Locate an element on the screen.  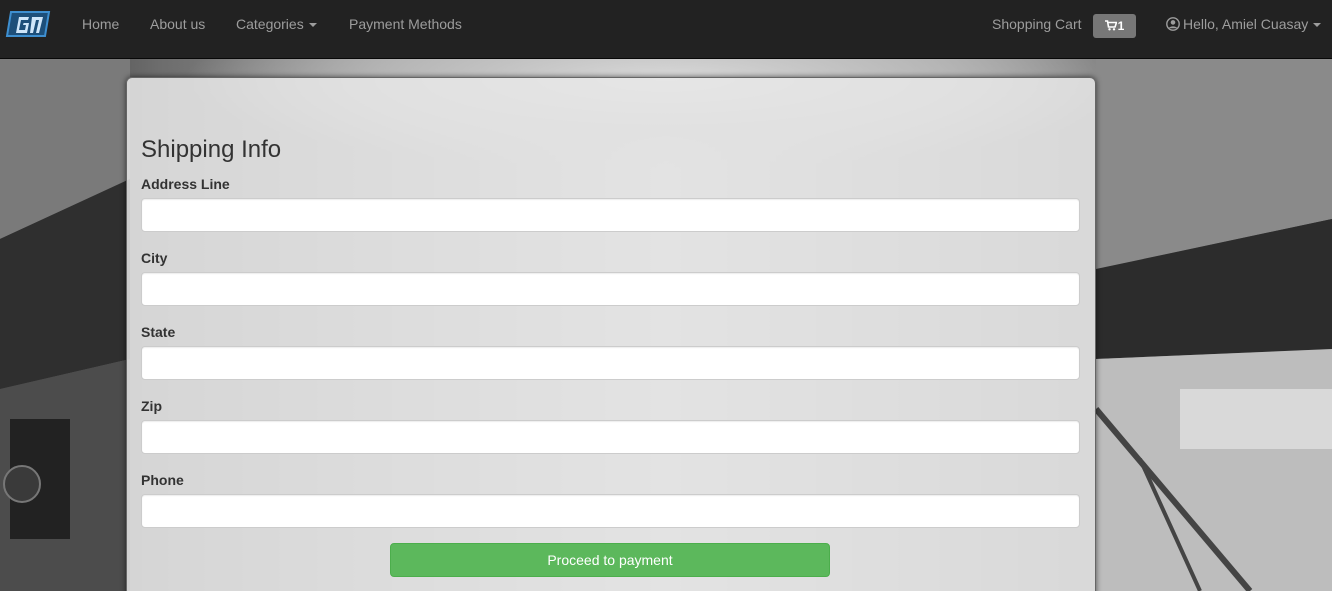
state-label: State is located at coordinates (158, 332).